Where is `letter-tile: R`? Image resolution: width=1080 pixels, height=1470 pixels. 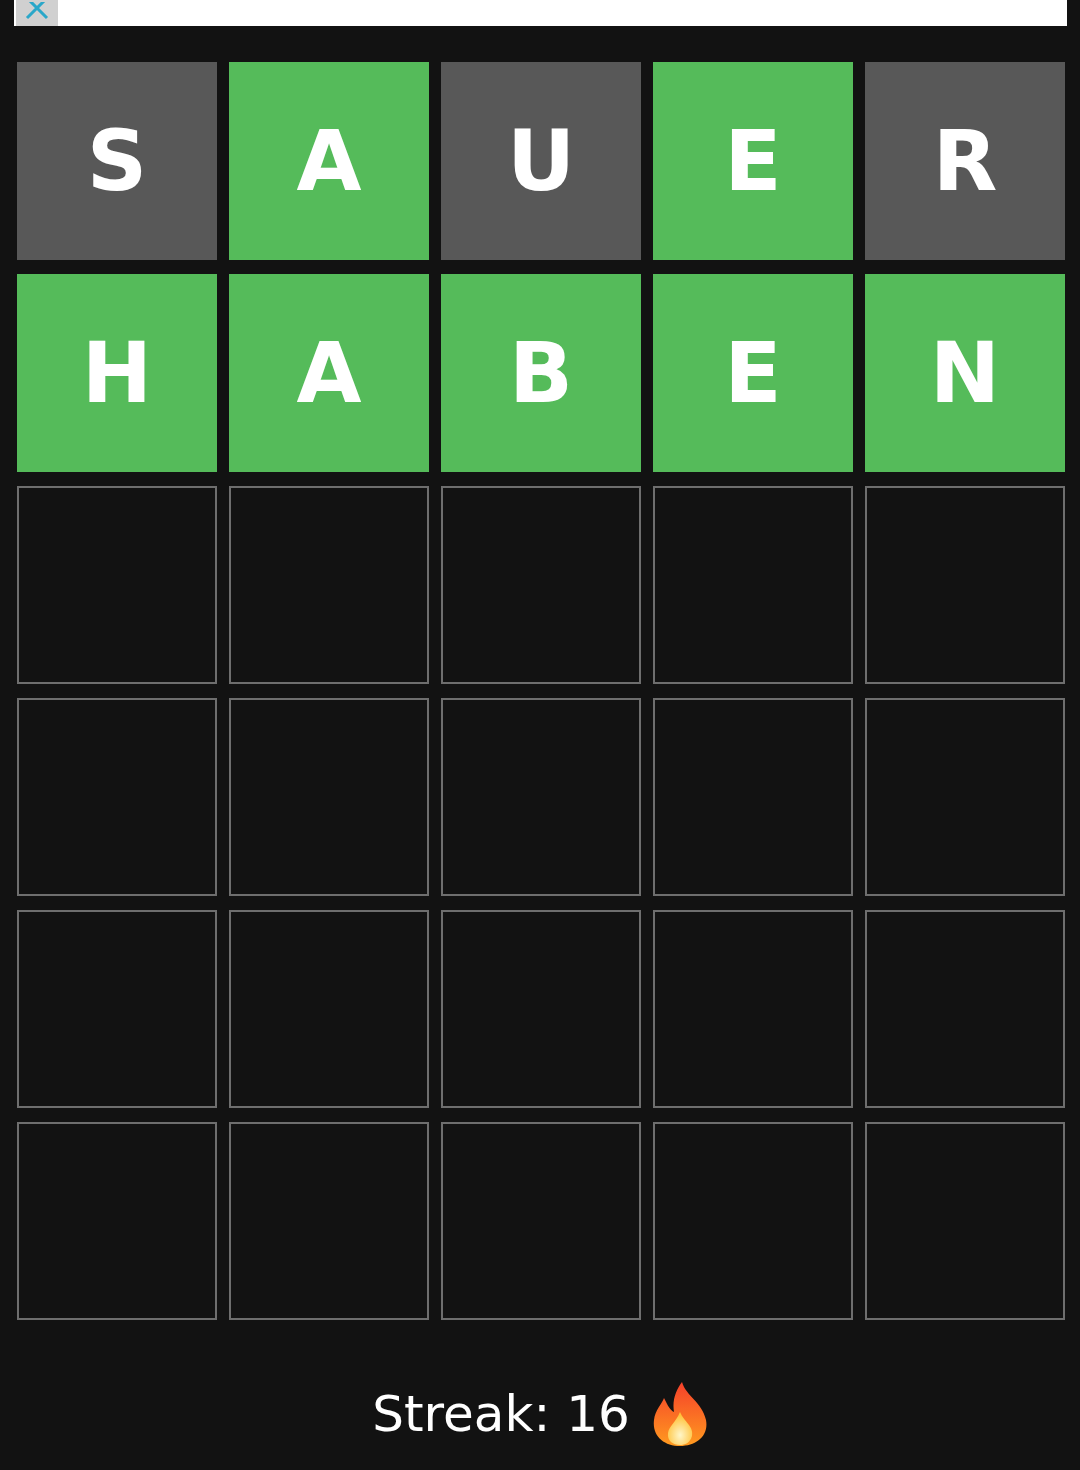 letter-tile: R is located at coordinates (965, 161).